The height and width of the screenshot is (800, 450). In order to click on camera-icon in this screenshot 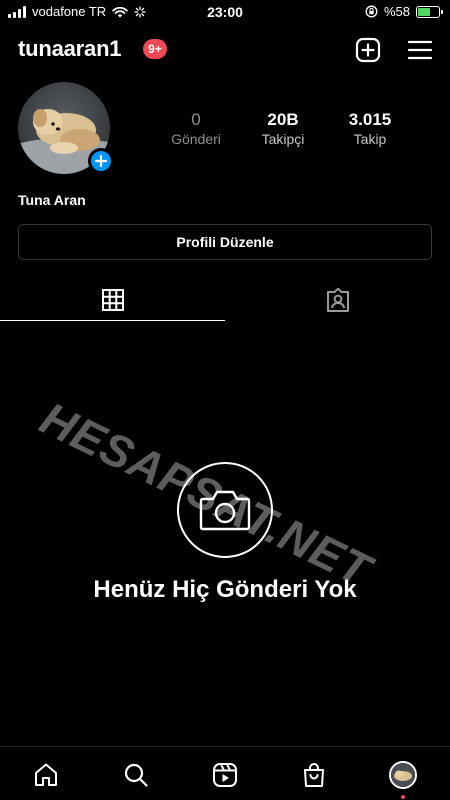, I will do `click(225, 510)`.